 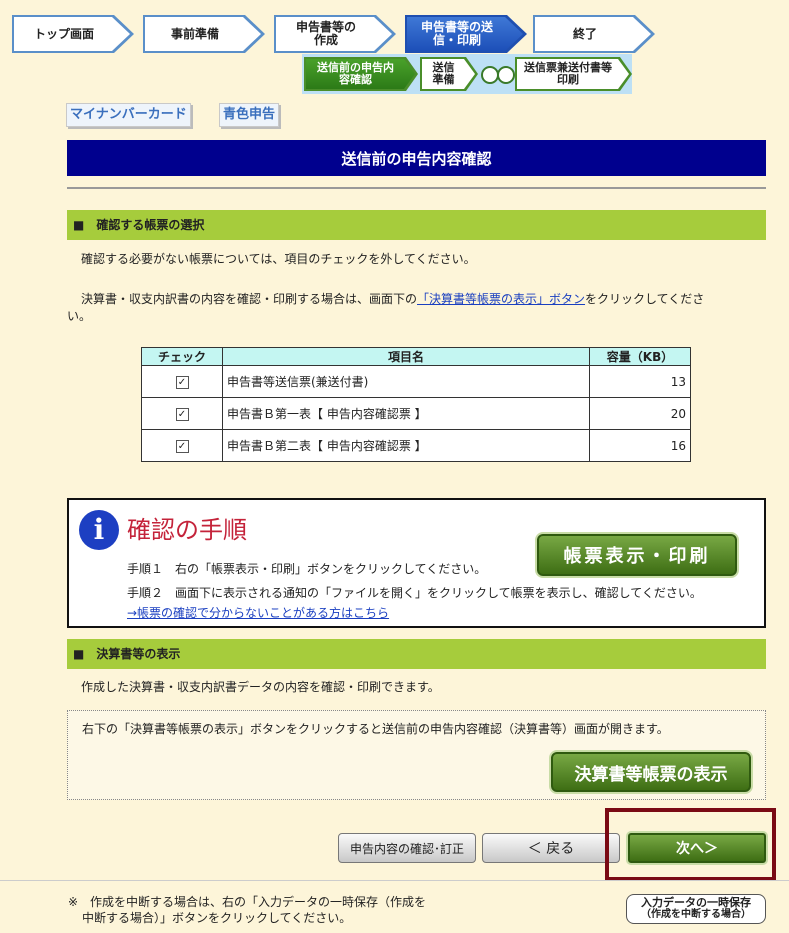 What do you see at coordinates (406, 413) in the screenshot?
I see `row-name: 申告書Ｂ第一表【 申告内容確認票 】` at bounding box center [406, 413].